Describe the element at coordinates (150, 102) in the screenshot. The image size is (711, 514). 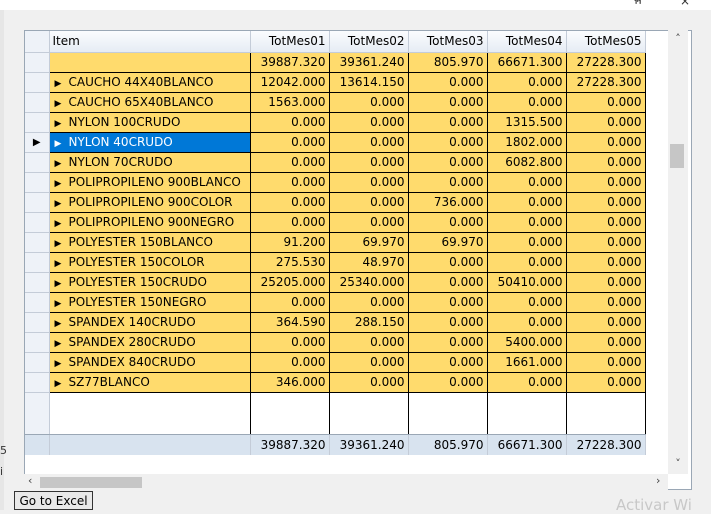
I see `item-cell: ▶ CAUCHO 65X40BLANCO` at that location.